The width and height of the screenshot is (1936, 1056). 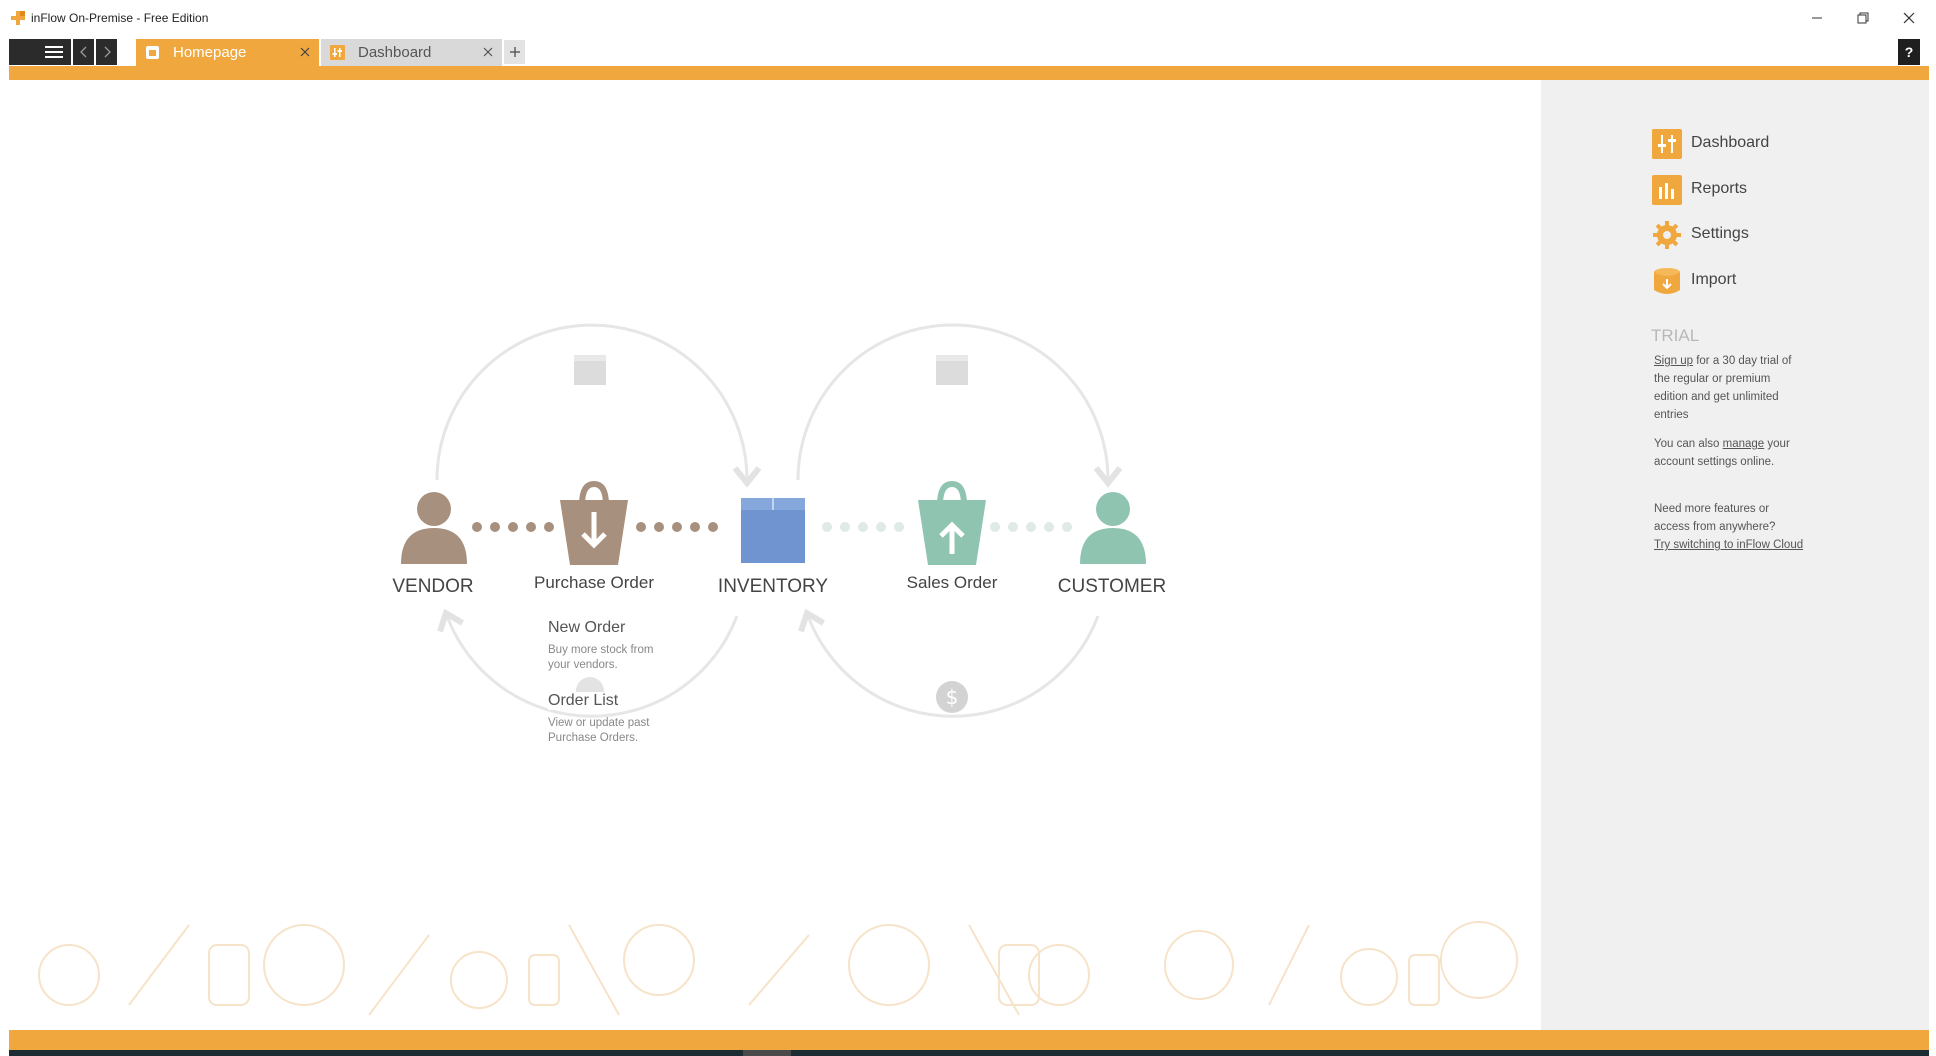 What do you see at coordinates (1712, 379) in the screenshot?
I see `trial-line: the regular or premium` at bounding box center [1712, 379].